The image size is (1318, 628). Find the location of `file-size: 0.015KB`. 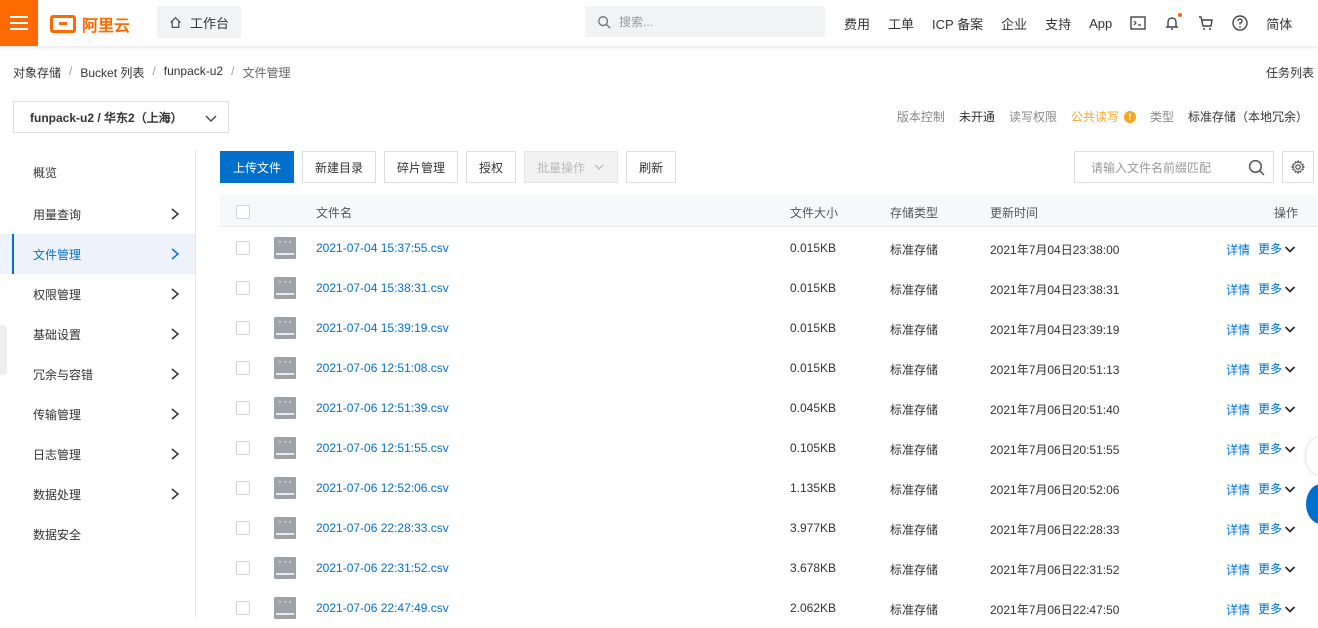

file-size: 0.015KB is located at coordinates (813, 288).